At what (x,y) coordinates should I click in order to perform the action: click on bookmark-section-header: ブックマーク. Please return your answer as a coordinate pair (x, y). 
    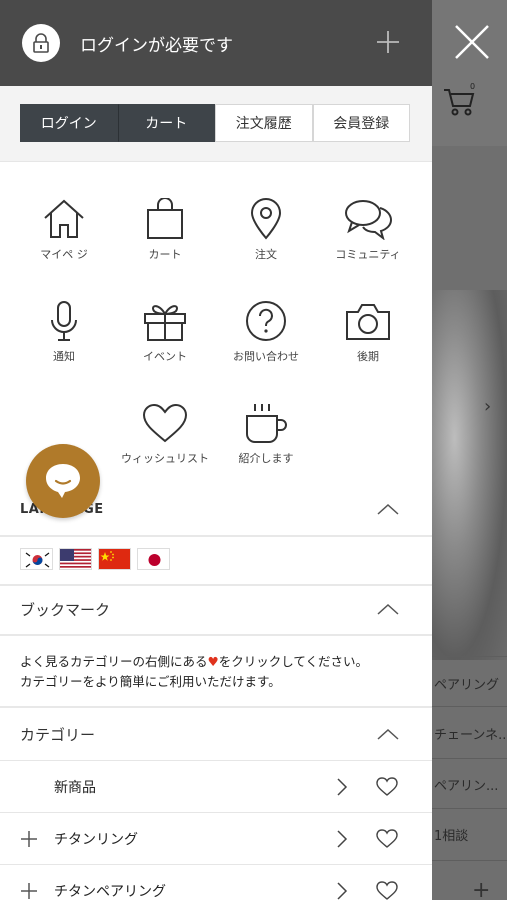
    Looking at the image, I should click on (216, 609).